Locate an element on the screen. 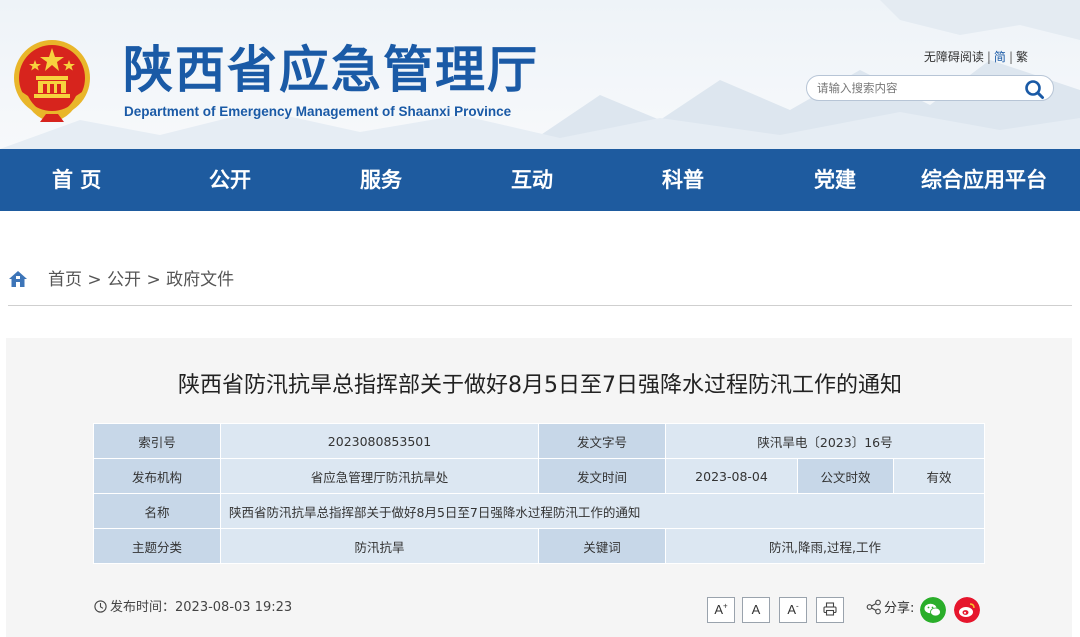  font-normal-label: A is located at coordinates (756, 609).